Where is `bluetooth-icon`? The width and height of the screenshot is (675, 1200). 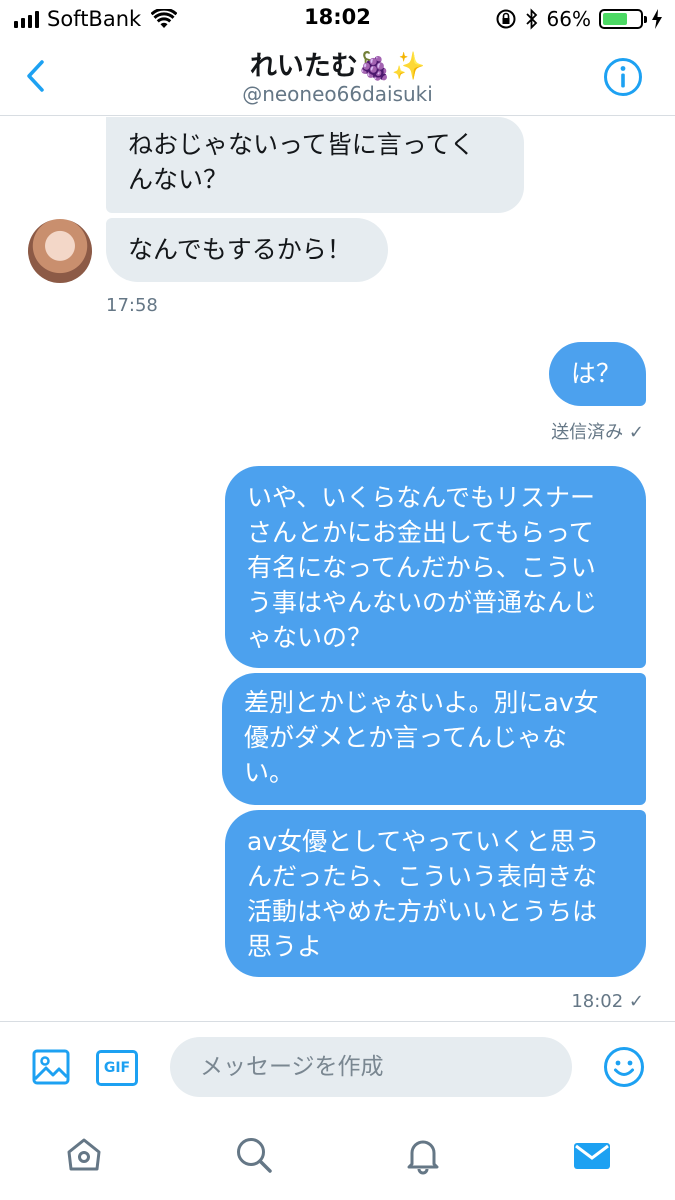 bluetooth-icon is located at coordinates (531, 19).